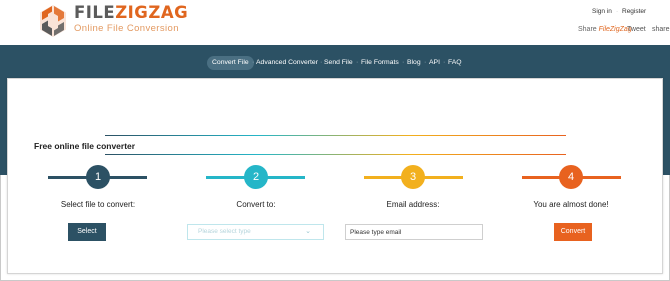 The image size is (670, 281). I want to click on nav-faq: FAQ, so click(455, 63).